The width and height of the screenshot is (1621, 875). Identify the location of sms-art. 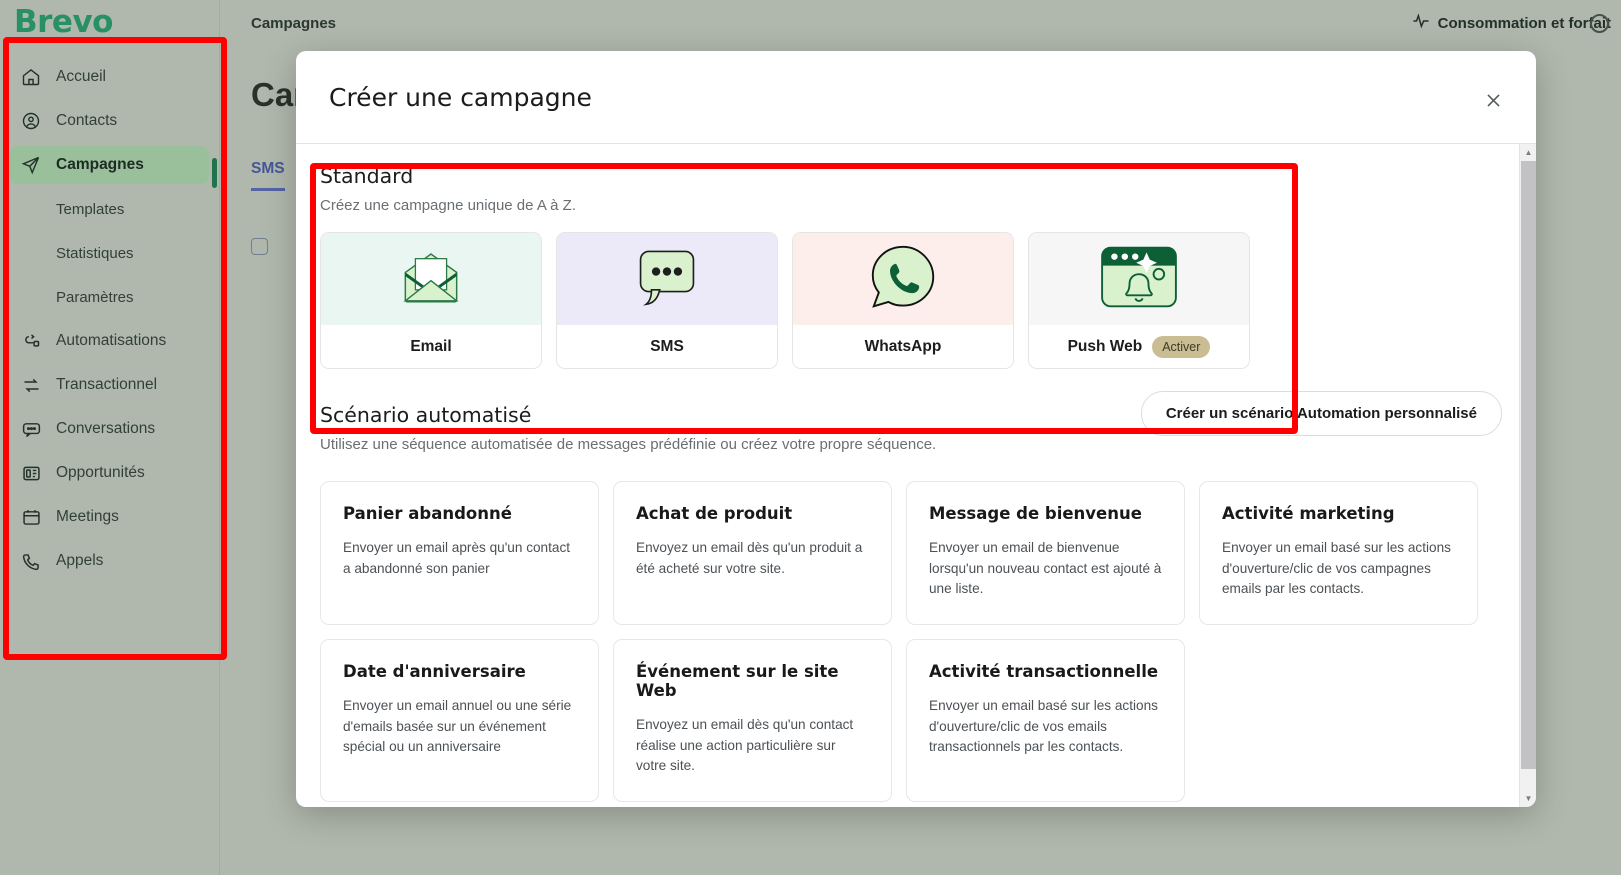
(667, 279).